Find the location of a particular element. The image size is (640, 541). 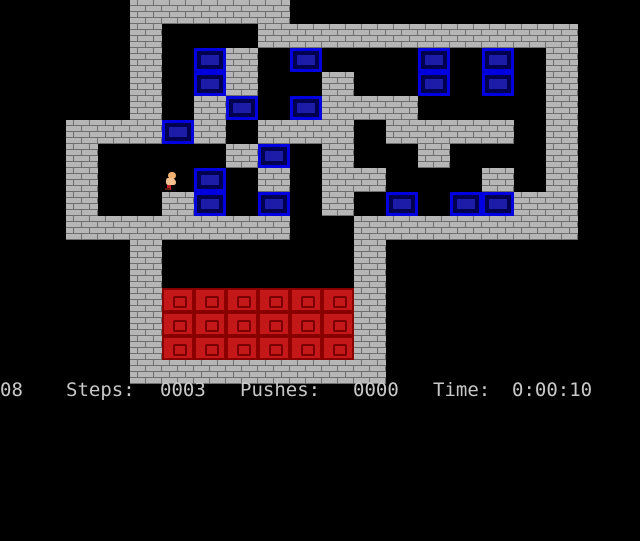

player-body is located at coordinates (171, 181).